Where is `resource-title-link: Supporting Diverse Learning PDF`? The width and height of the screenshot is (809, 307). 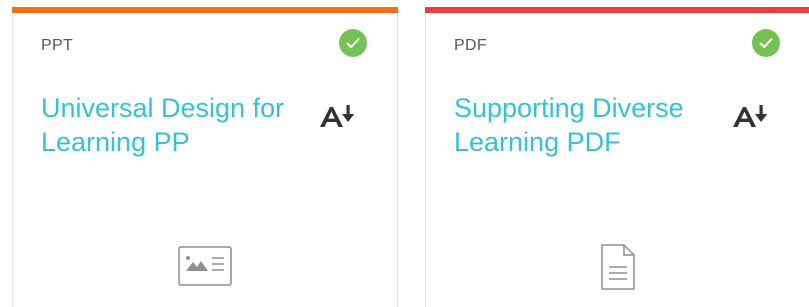 resource-title-link: Supporting Diverse Learning PDF is located at coordinates (590, 125).